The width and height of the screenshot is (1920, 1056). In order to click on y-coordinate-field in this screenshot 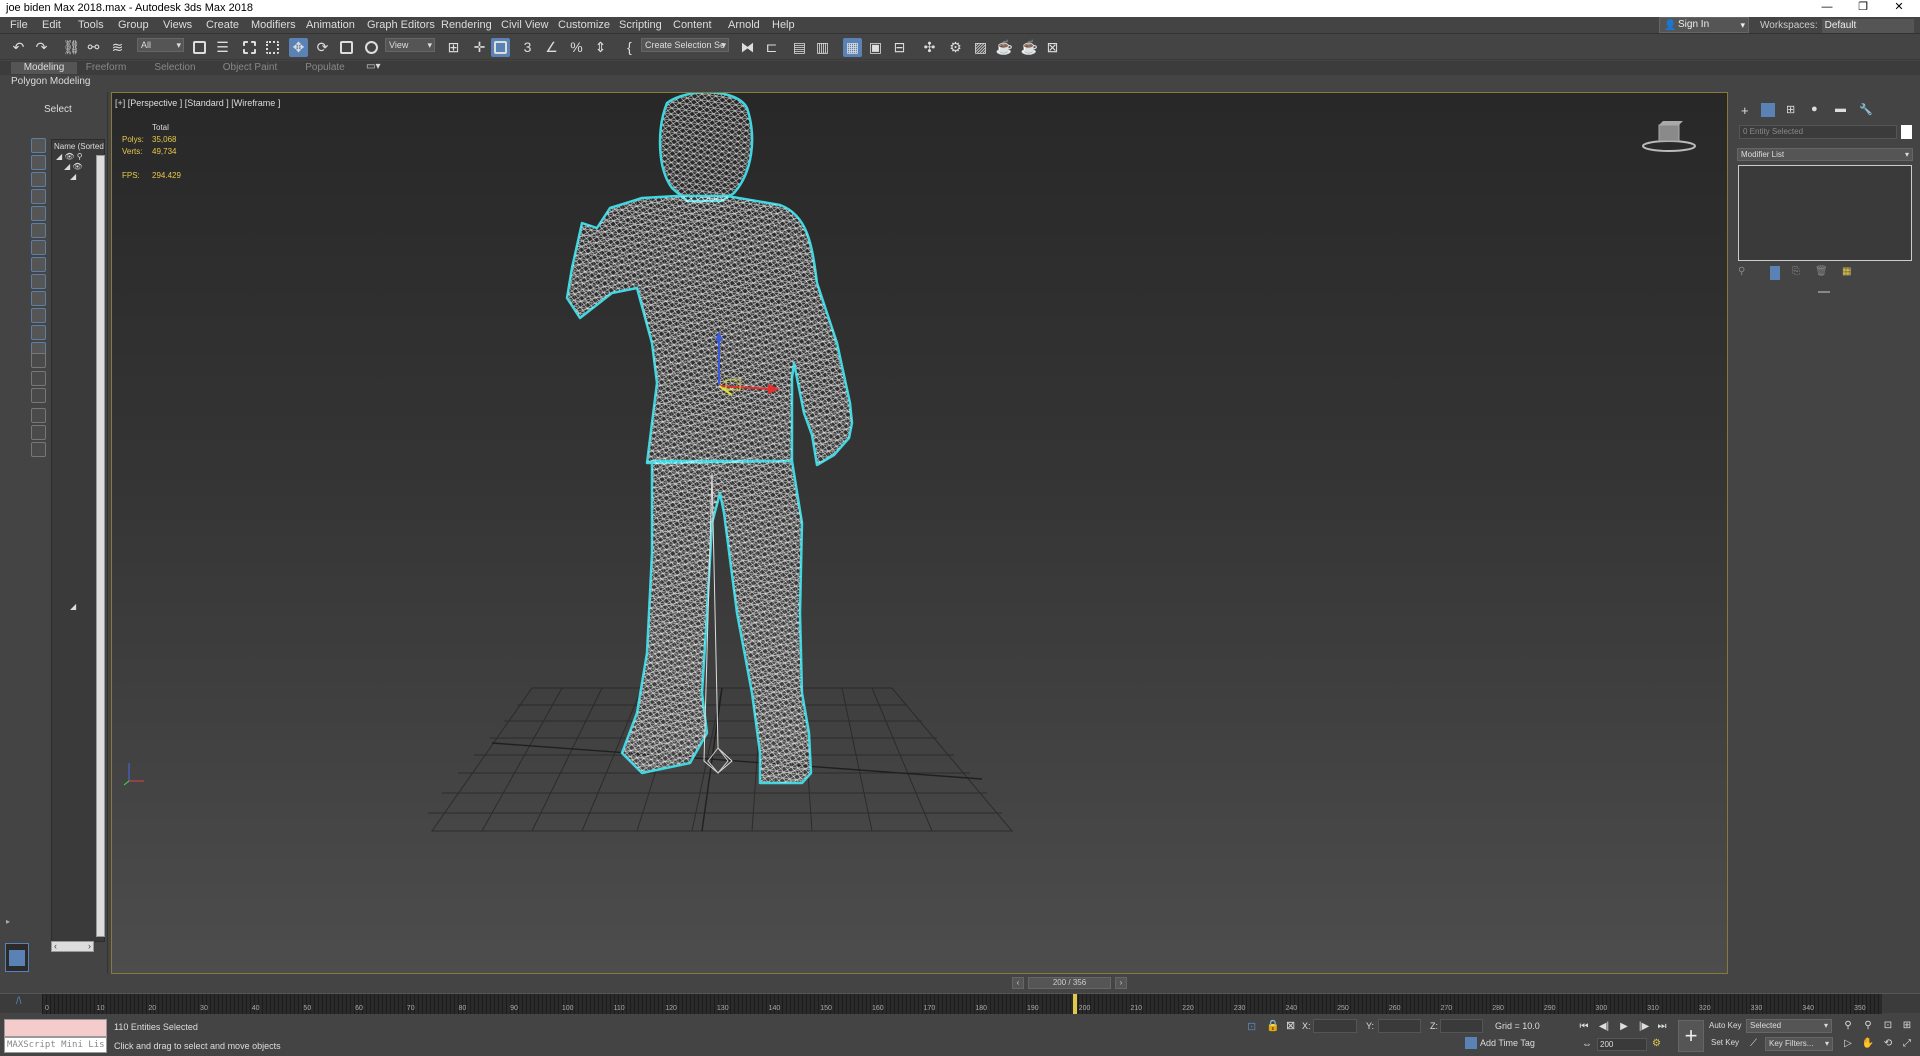, I will do `click(1399, 1026)`.